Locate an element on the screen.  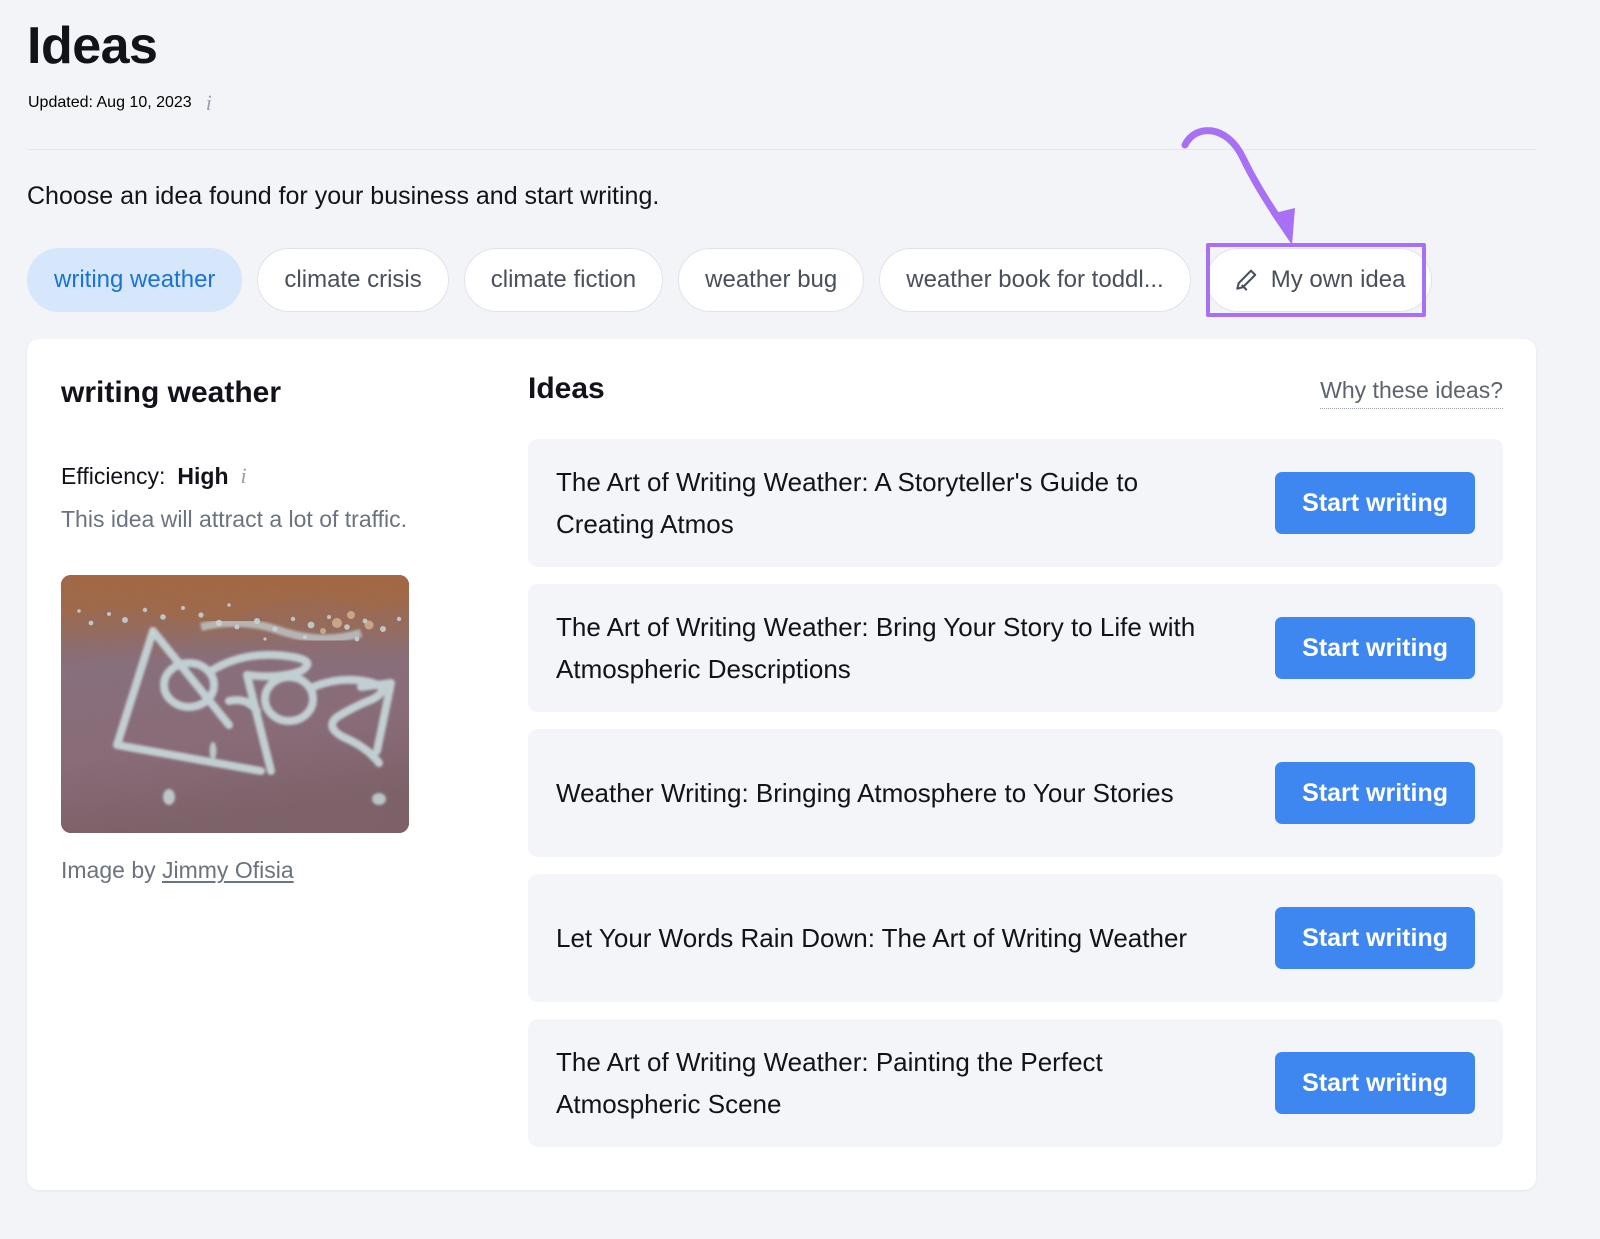
pill-label: climate crisis is located at coordinates (353, 279).